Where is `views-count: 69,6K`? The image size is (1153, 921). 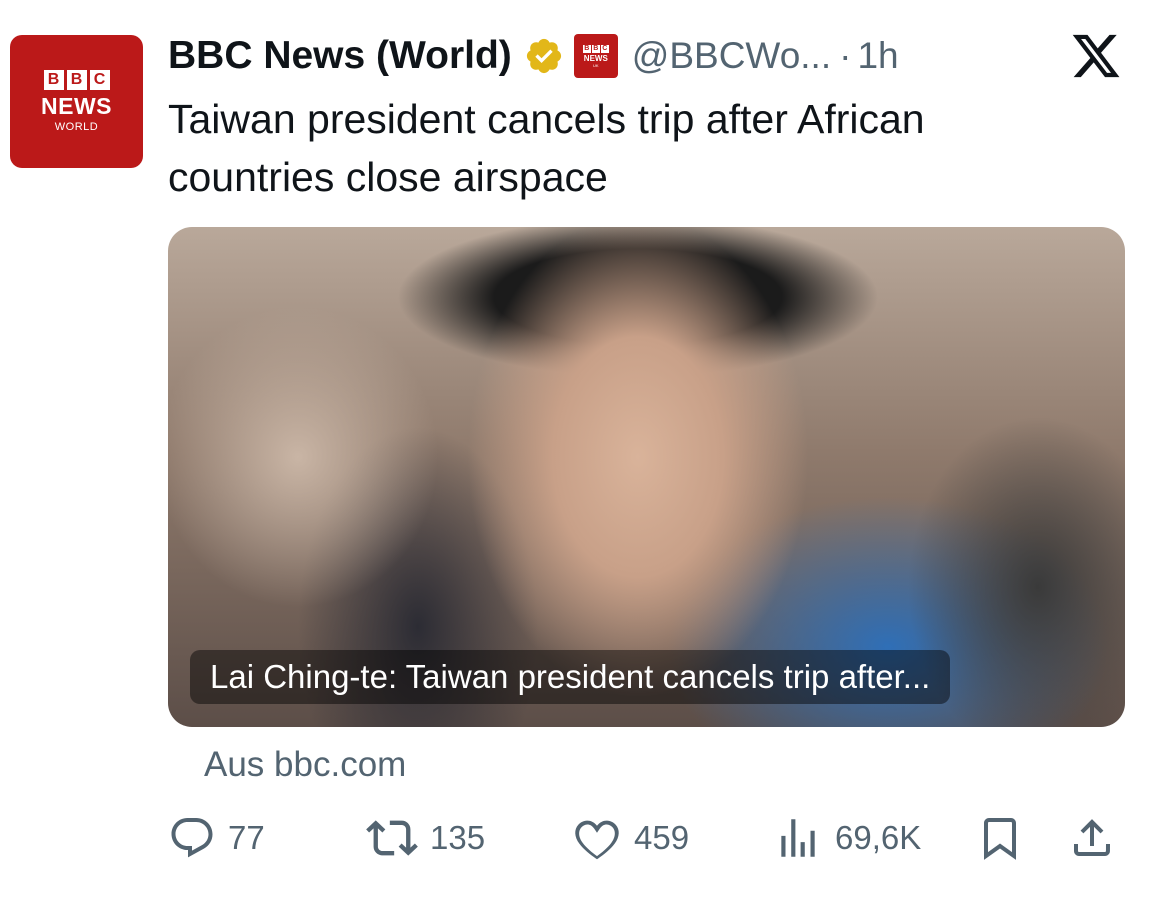
views-count: 69,6K is located at coordinates (878, 837).